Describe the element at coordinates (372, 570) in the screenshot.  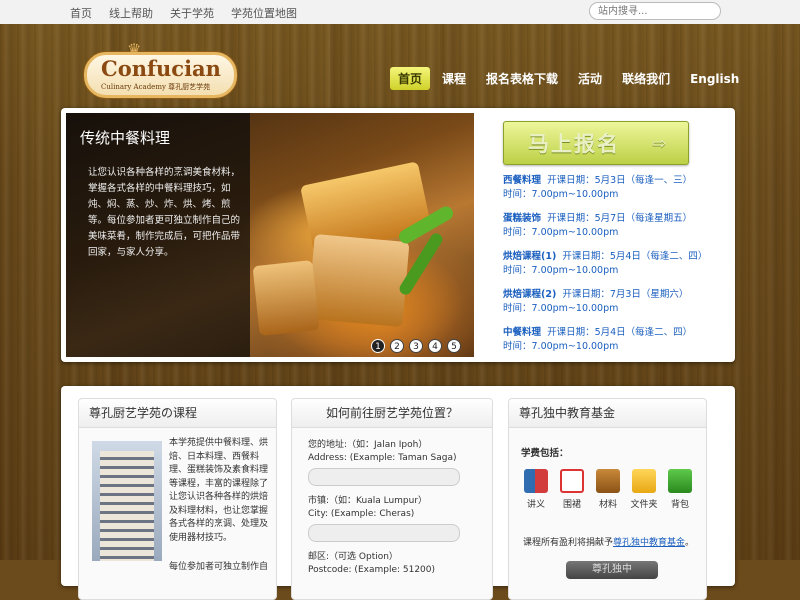
I see `postcode-label-en: Postcode: (Example: 51200)` at that location.